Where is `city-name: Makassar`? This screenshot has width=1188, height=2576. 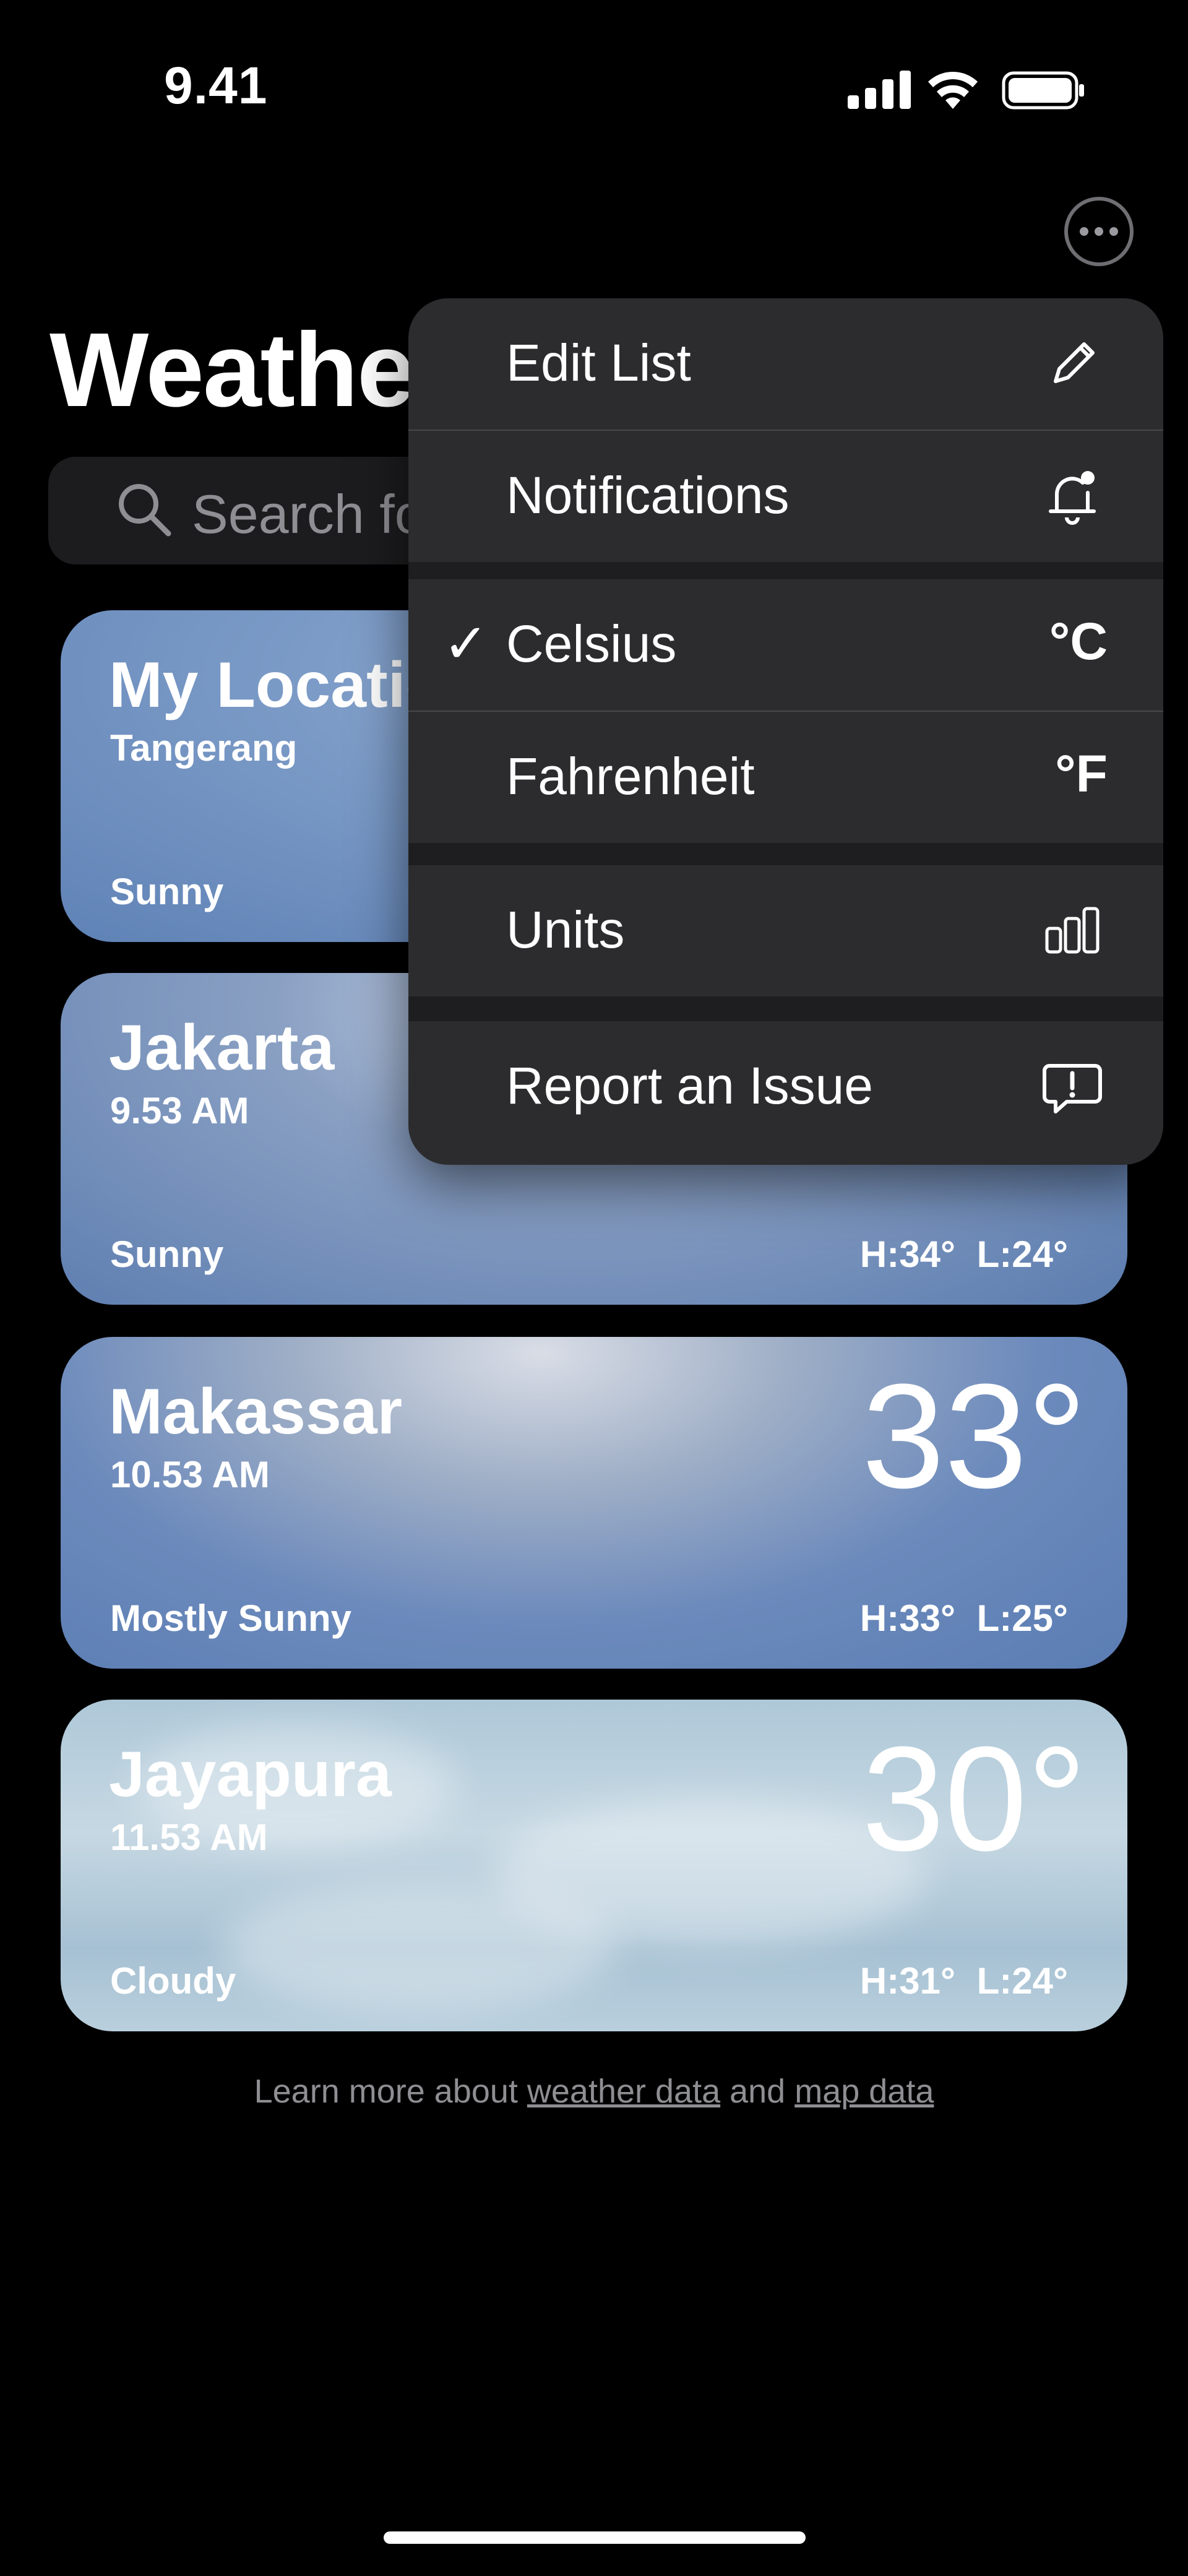 city-name: Makassar is located at coordinates (256, 1412).